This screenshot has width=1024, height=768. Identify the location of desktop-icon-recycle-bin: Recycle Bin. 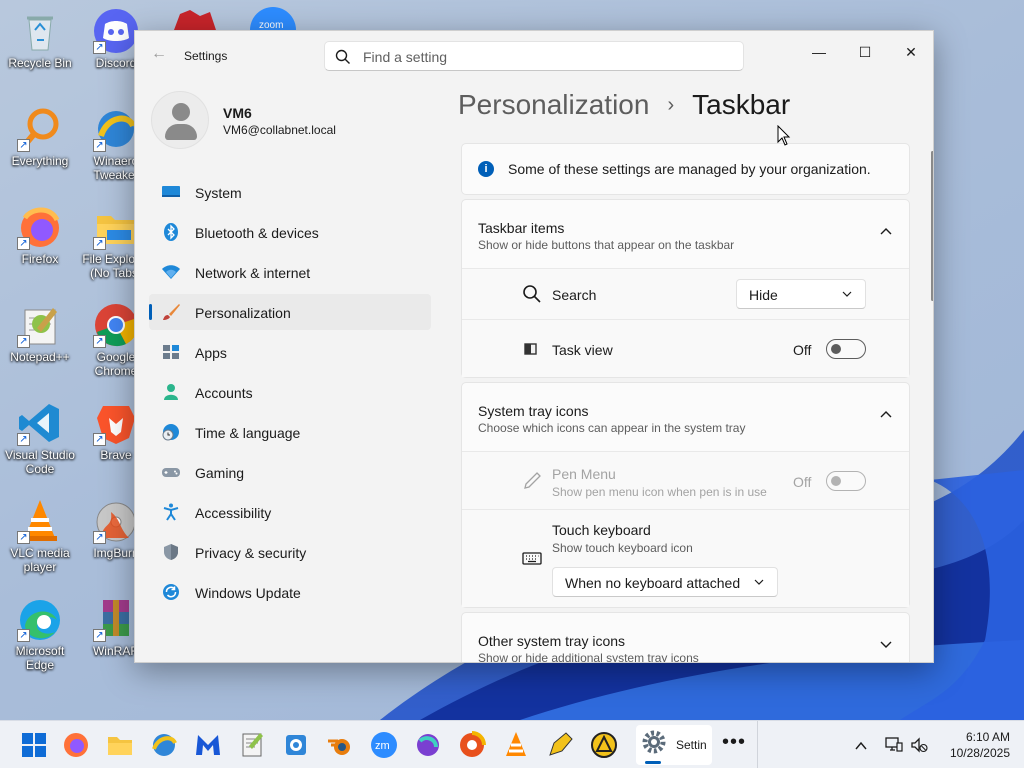
(40, 39).